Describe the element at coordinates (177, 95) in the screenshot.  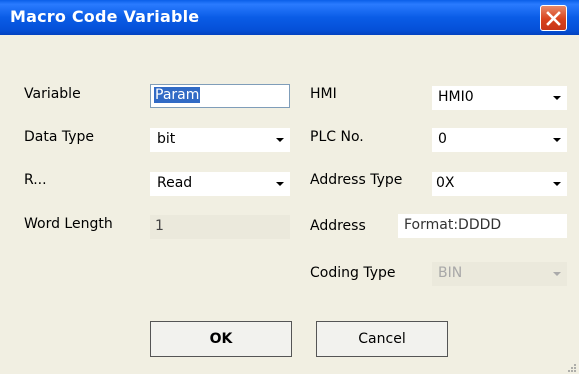
I see `variable-value: Param` at that location.